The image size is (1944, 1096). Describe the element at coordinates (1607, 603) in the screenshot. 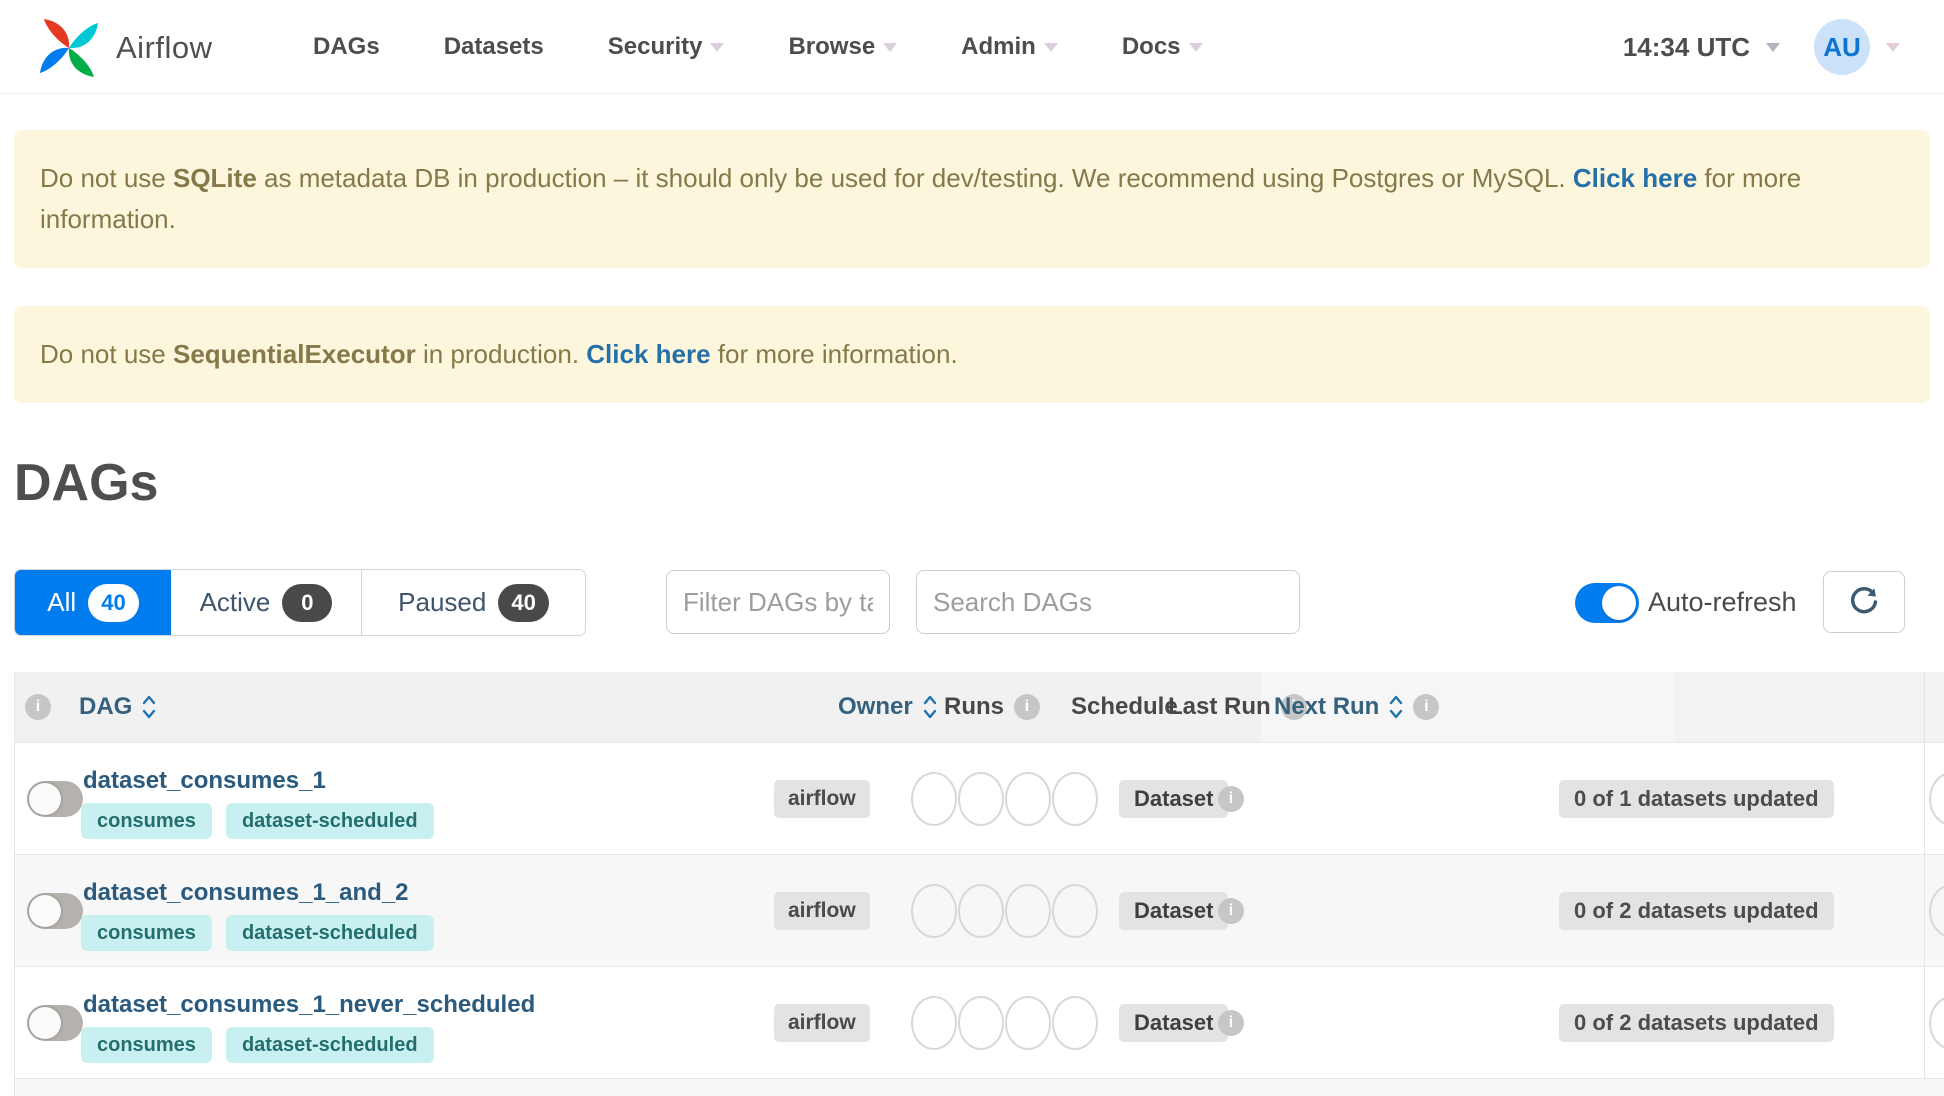

I see `auto-refresh-toggle` at that location.